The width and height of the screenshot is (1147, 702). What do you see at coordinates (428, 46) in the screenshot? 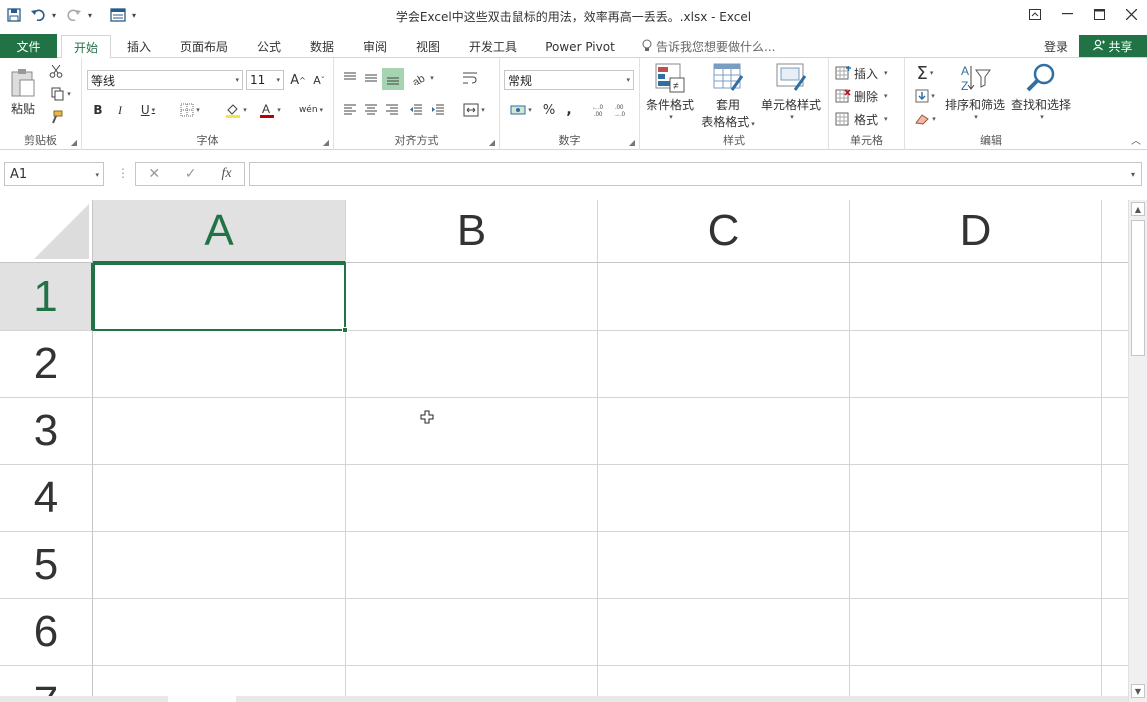
I see `tab-view: 视图` at bounding box center [428, 46].